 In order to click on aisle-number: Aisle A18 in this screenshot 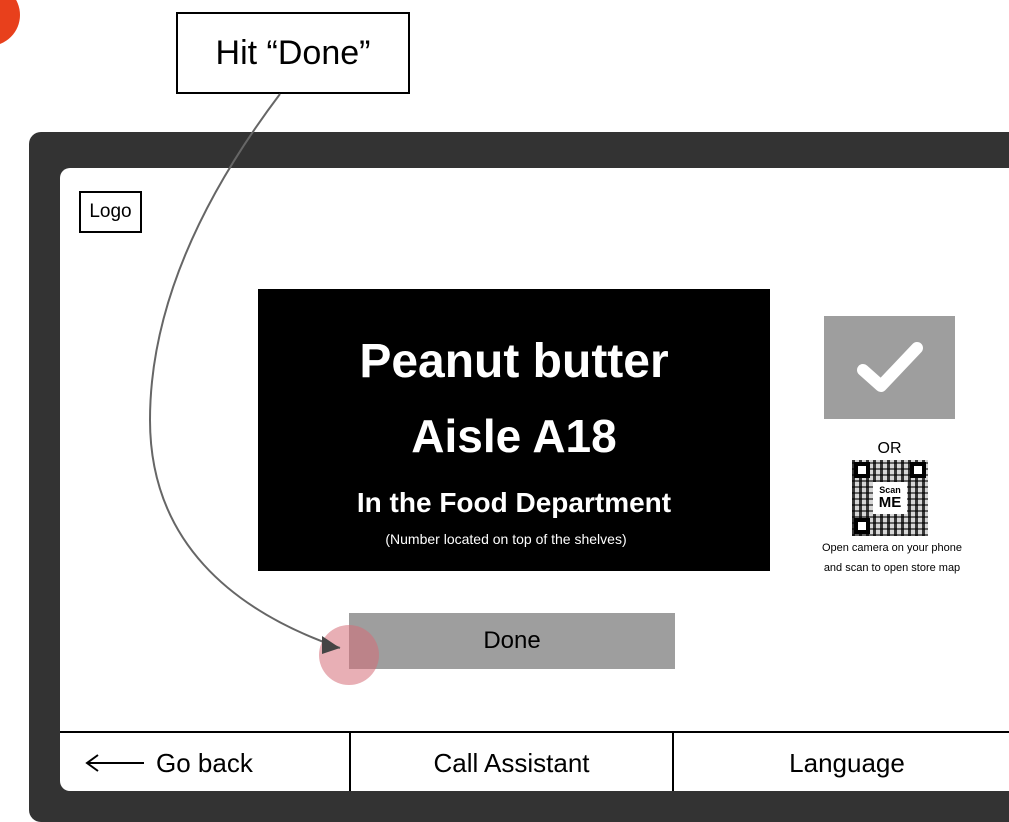, I will do `click(514, 436)`.